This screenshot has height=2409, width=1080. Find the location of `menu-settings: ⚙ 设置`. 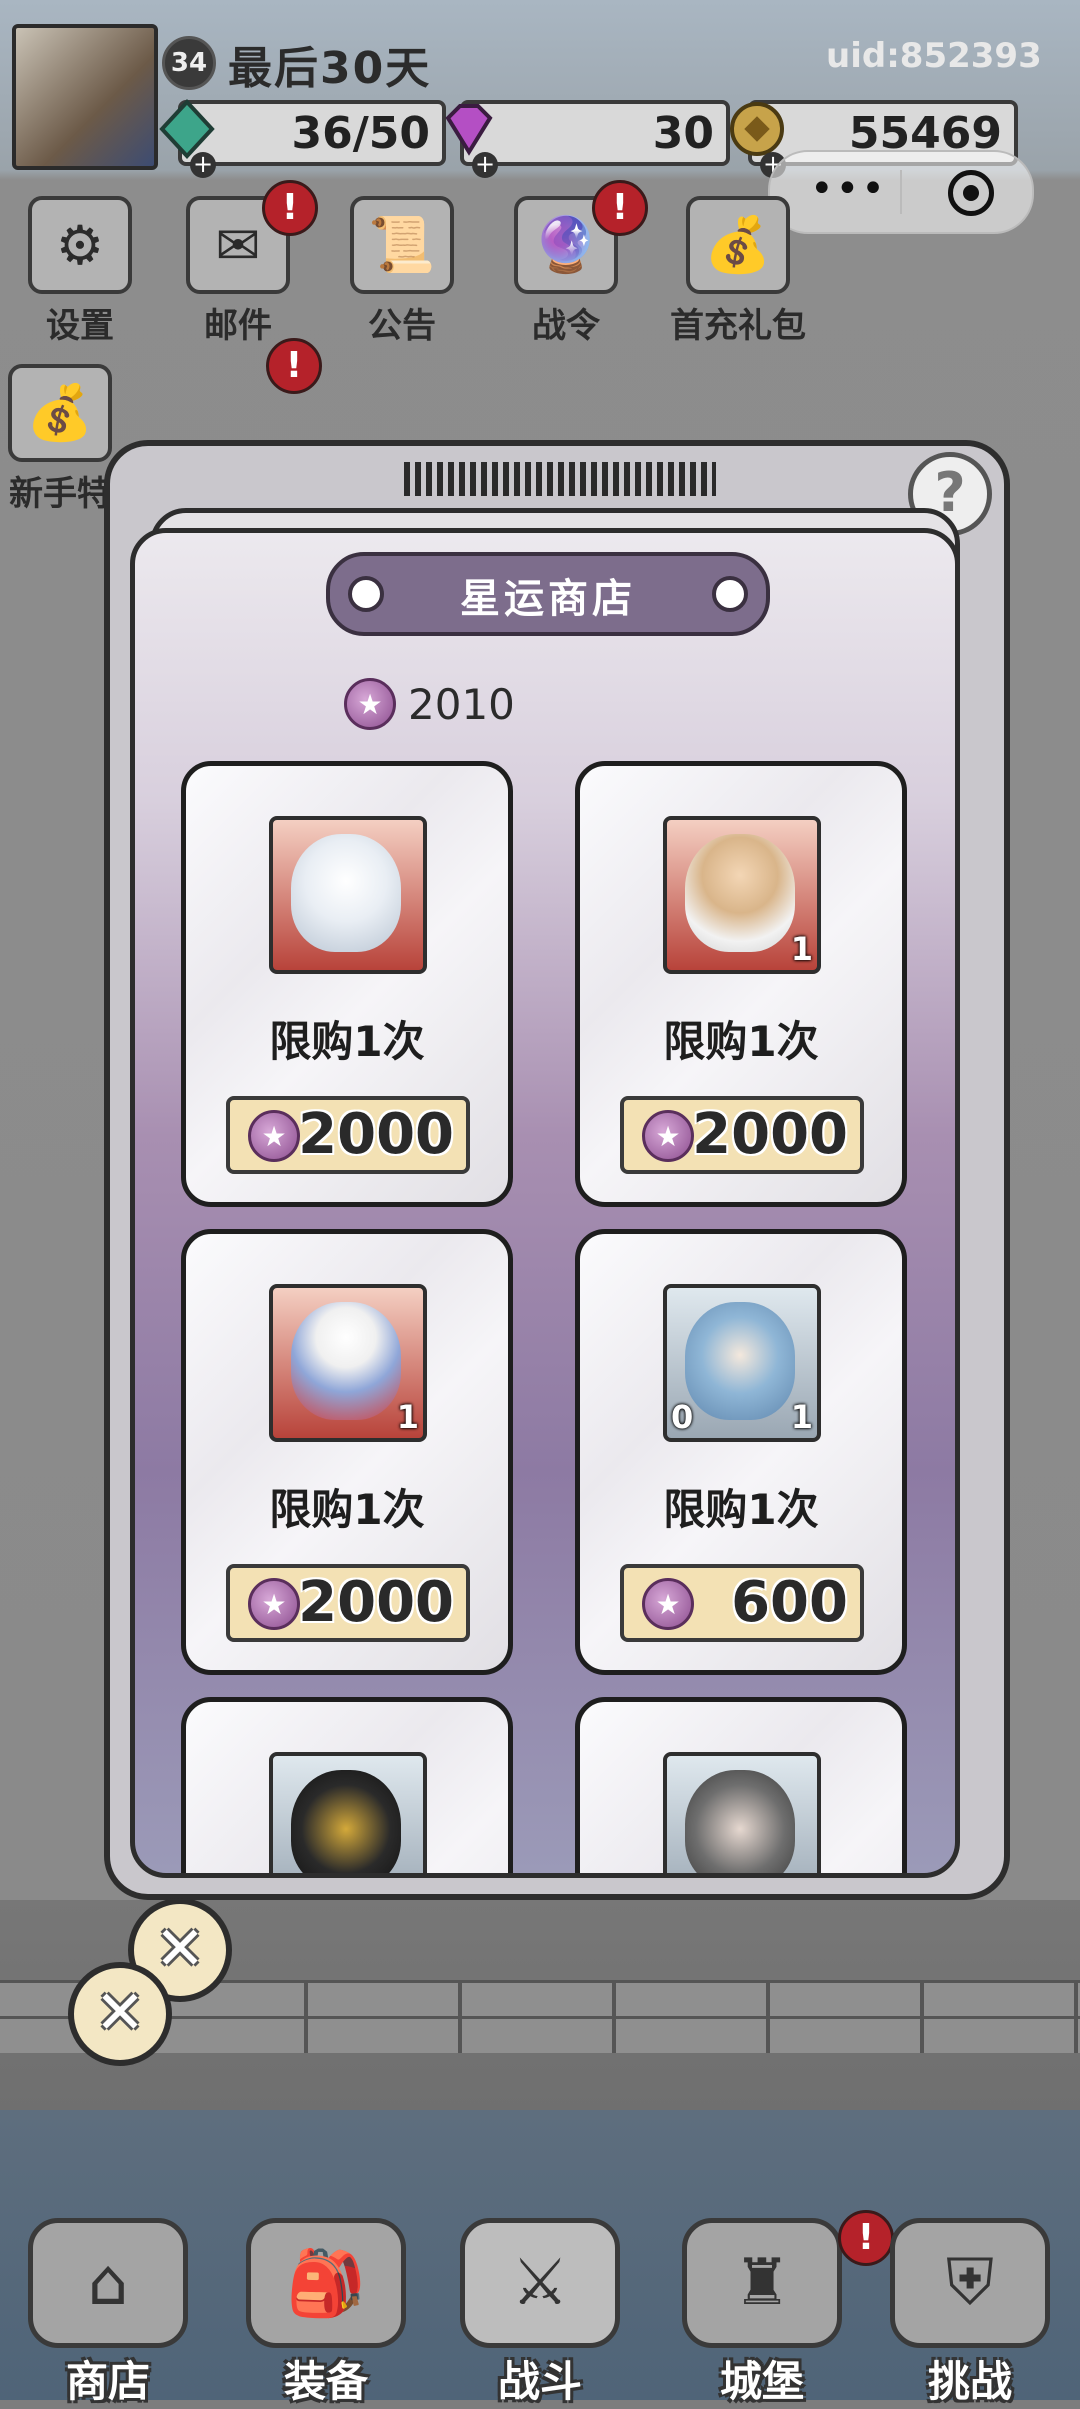

menu-settings: ⚙ 设置 is located at coordinates (80, 271).